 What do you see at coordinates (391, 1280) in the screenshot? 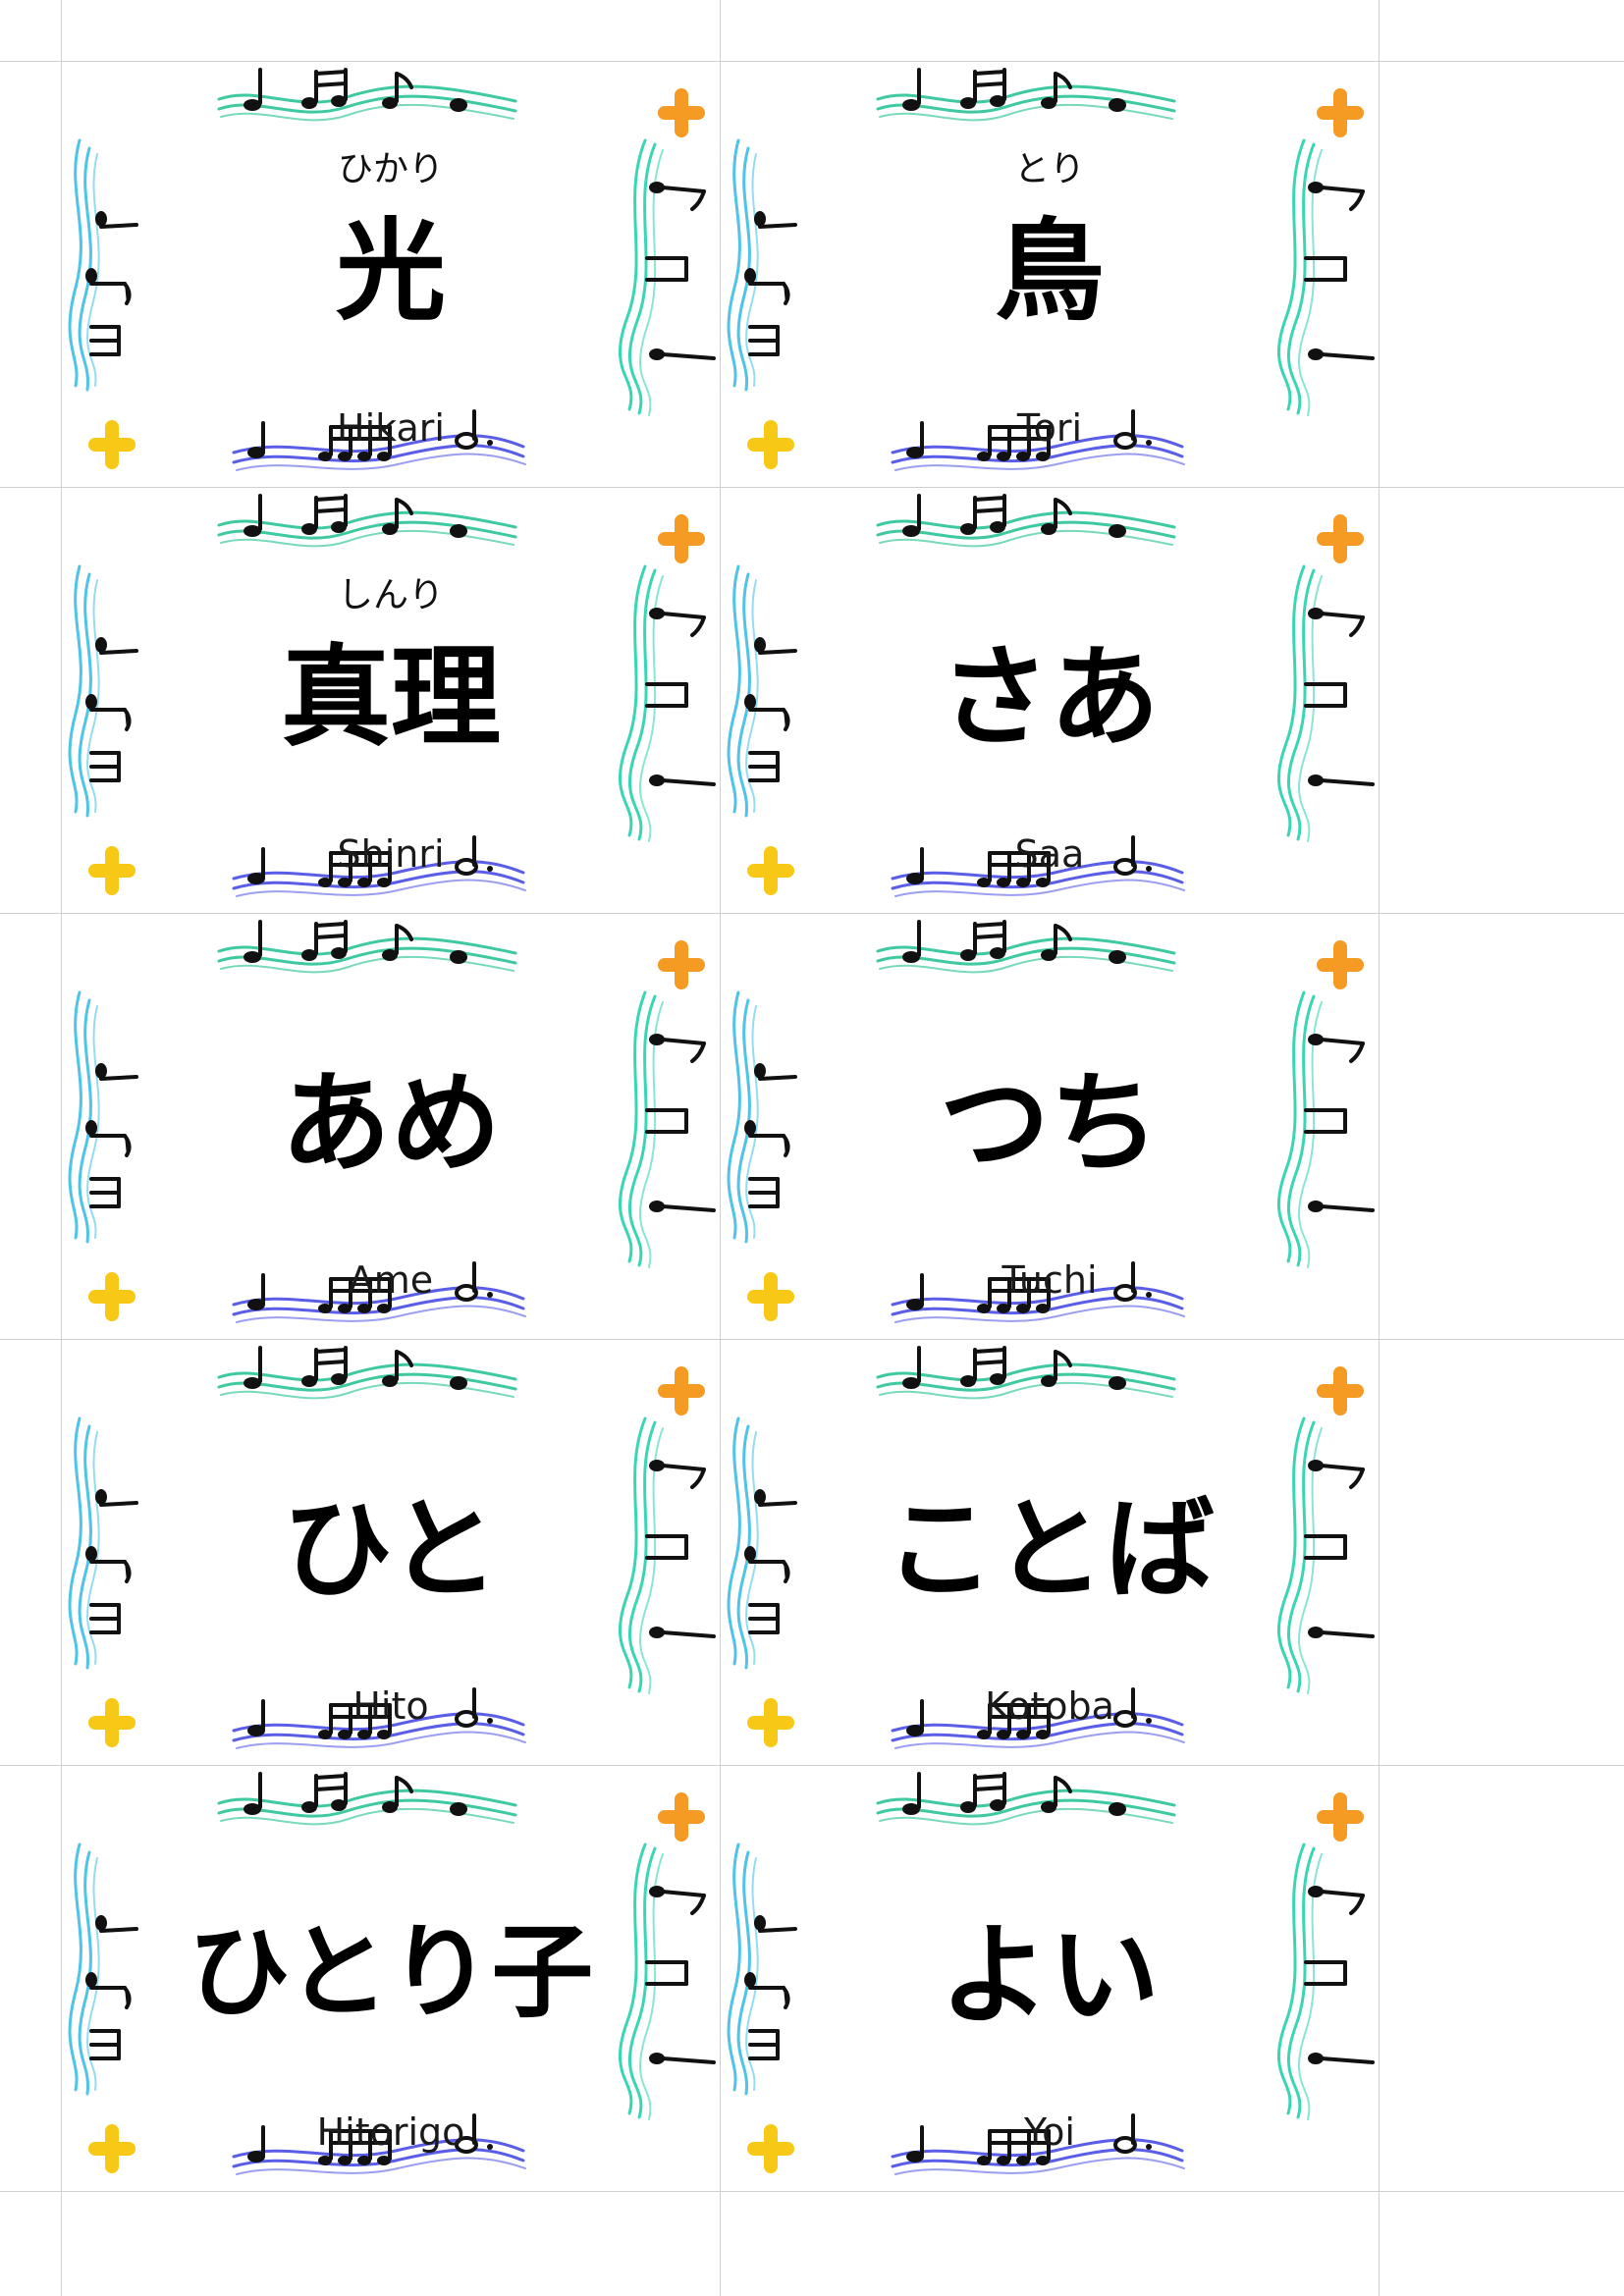
I see `card-romaji: Ame` at bounding box center [391, 1280].